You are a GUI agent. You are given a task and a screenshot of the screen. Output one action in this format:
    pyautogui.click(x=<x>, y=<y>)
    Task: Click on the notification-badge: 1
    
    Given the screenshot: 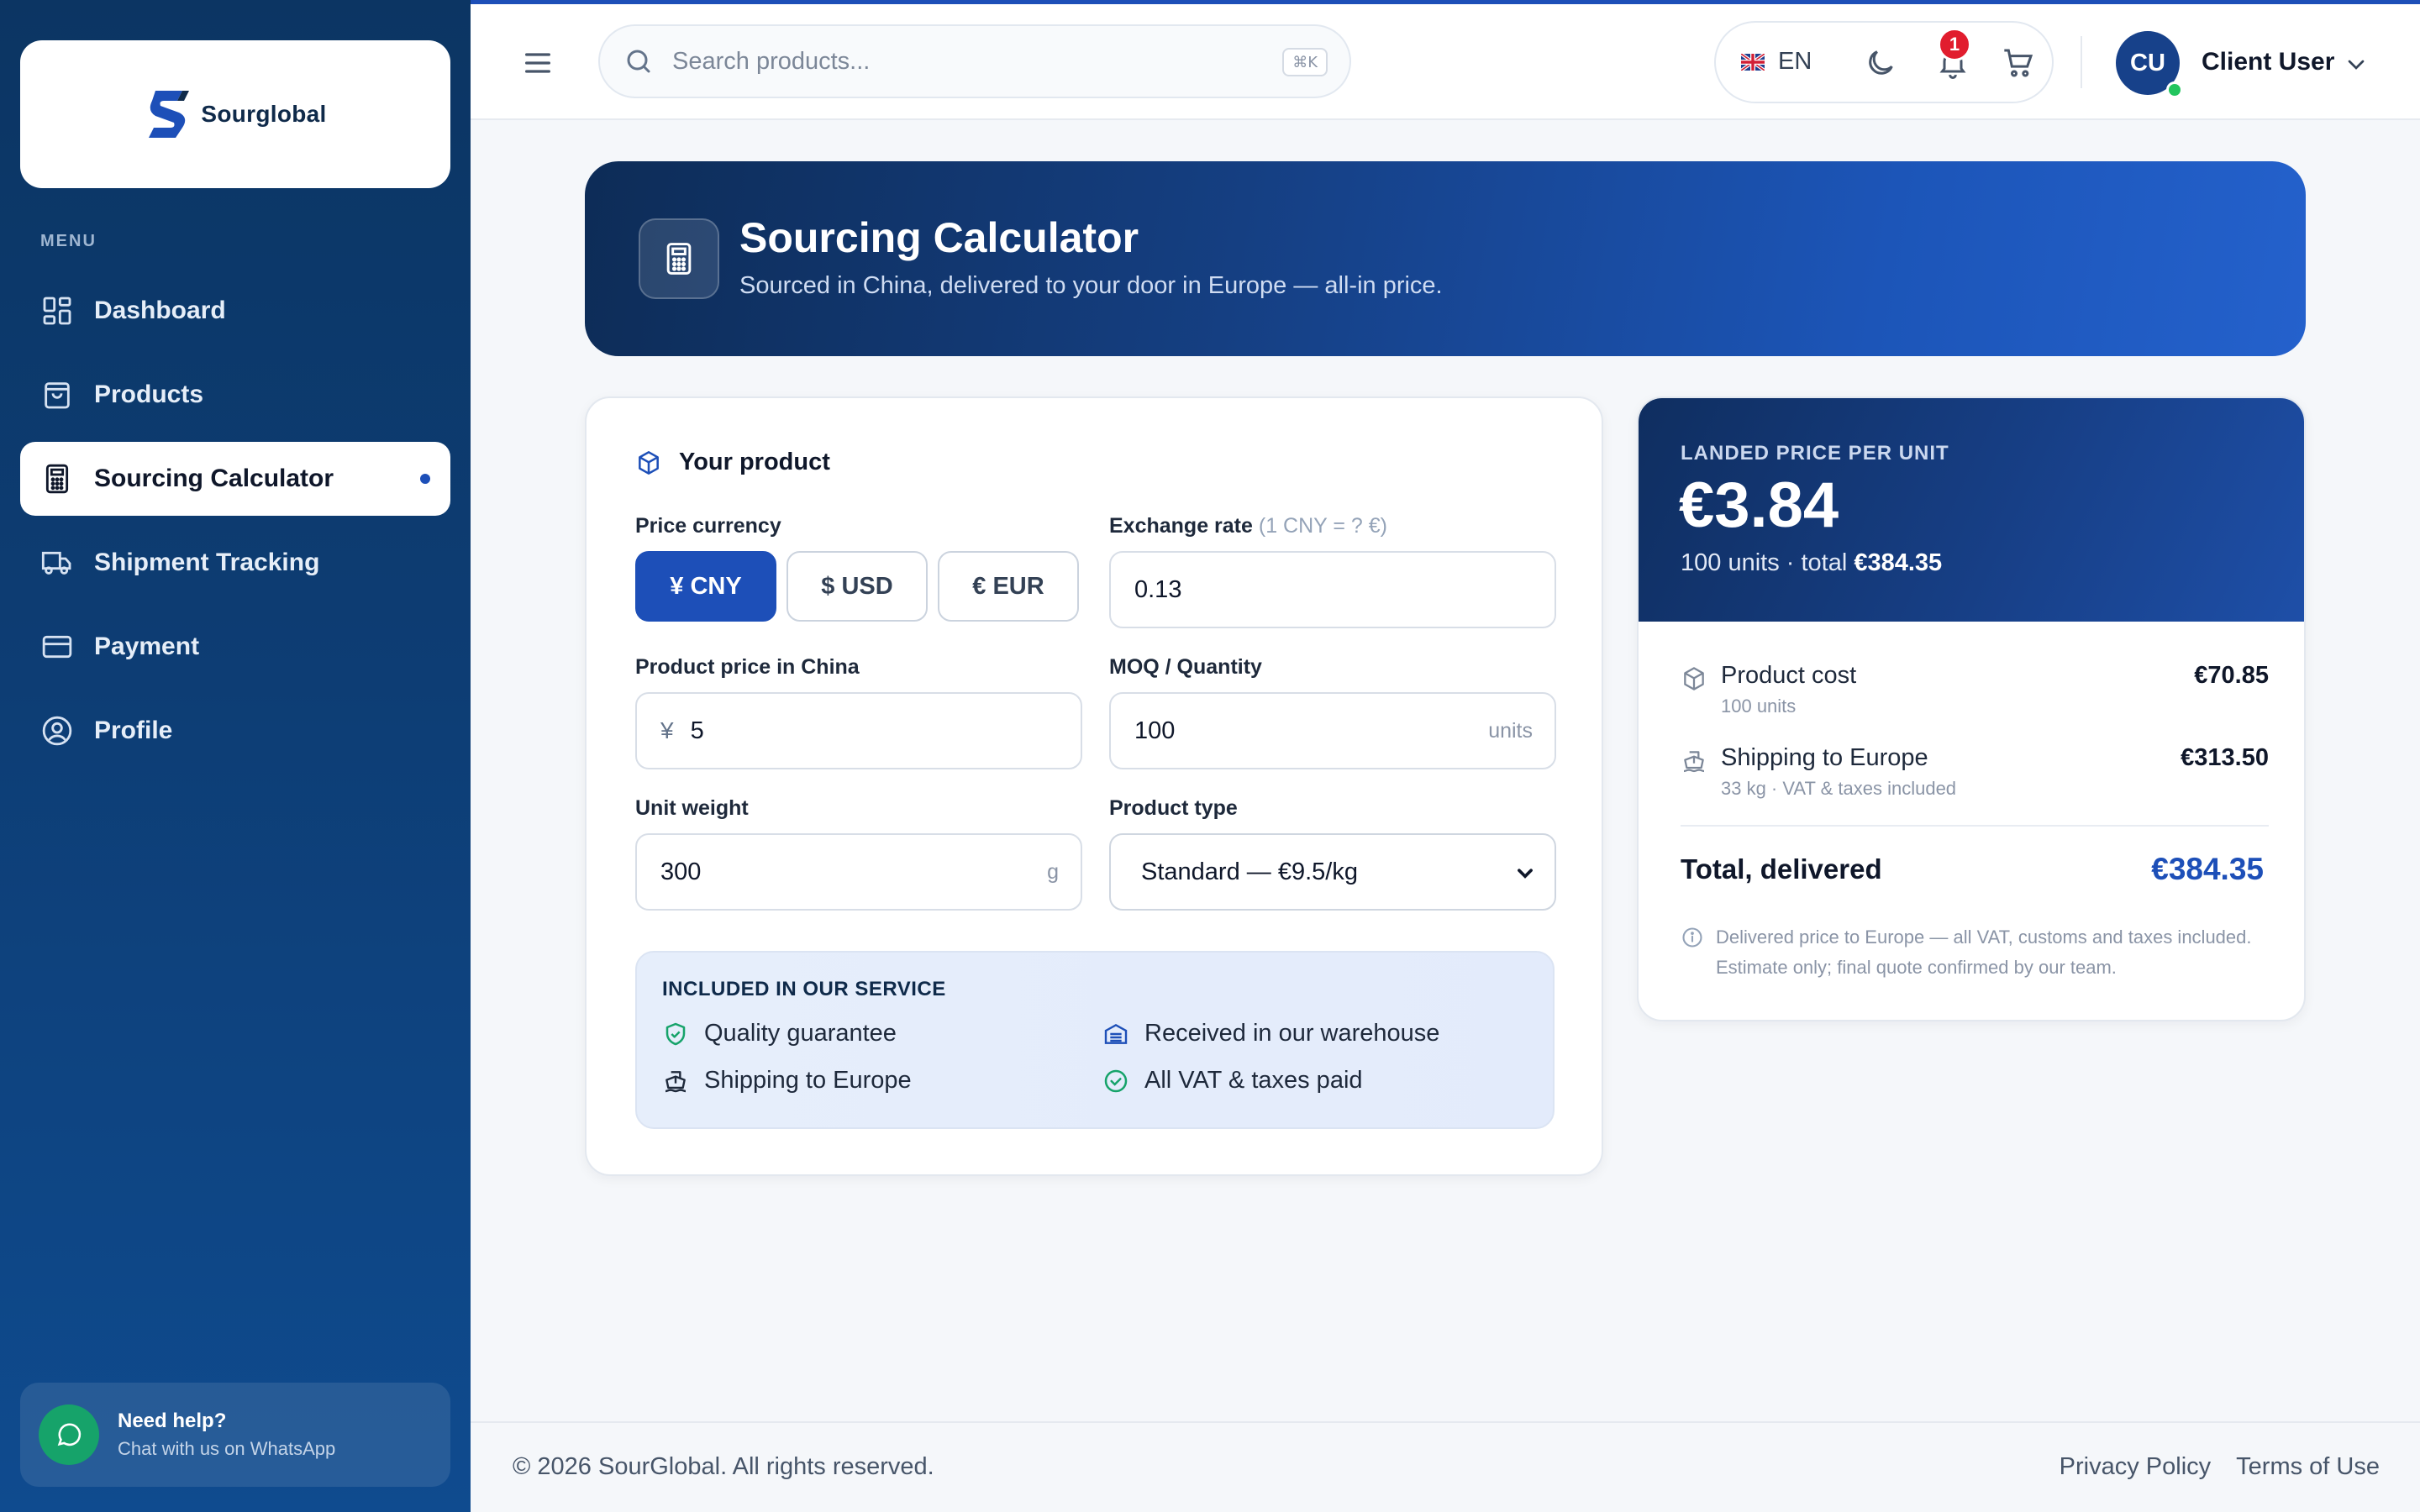 What is the action you would take?
    pyautogui.click(x=1954, y=44)
    